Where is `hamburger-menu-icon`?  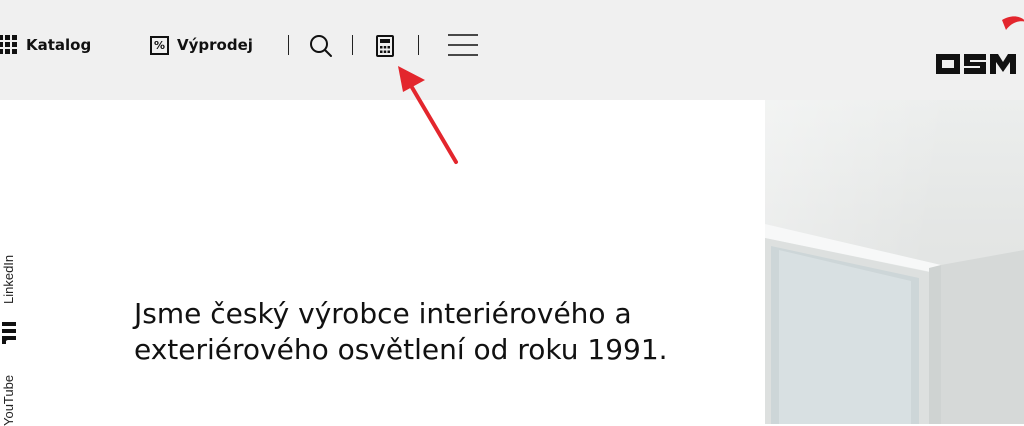 hamburger-menu-icon is located at coordinates (463, 45).